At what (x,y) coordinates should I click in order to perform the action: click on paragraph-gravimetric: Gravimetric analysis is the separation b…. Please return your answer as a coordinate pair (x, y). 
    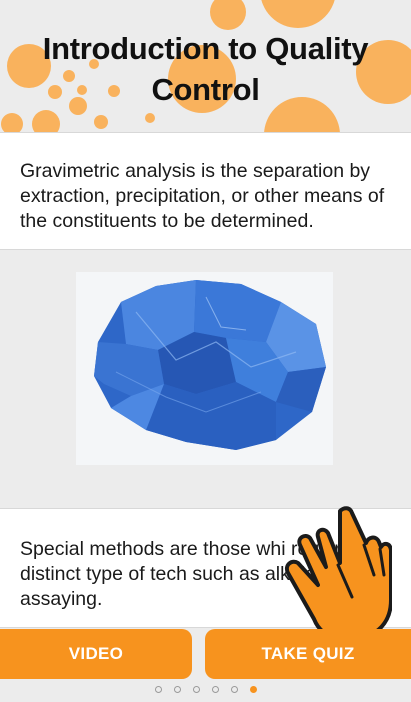
    Looking at the image, I should click on (202, 196).